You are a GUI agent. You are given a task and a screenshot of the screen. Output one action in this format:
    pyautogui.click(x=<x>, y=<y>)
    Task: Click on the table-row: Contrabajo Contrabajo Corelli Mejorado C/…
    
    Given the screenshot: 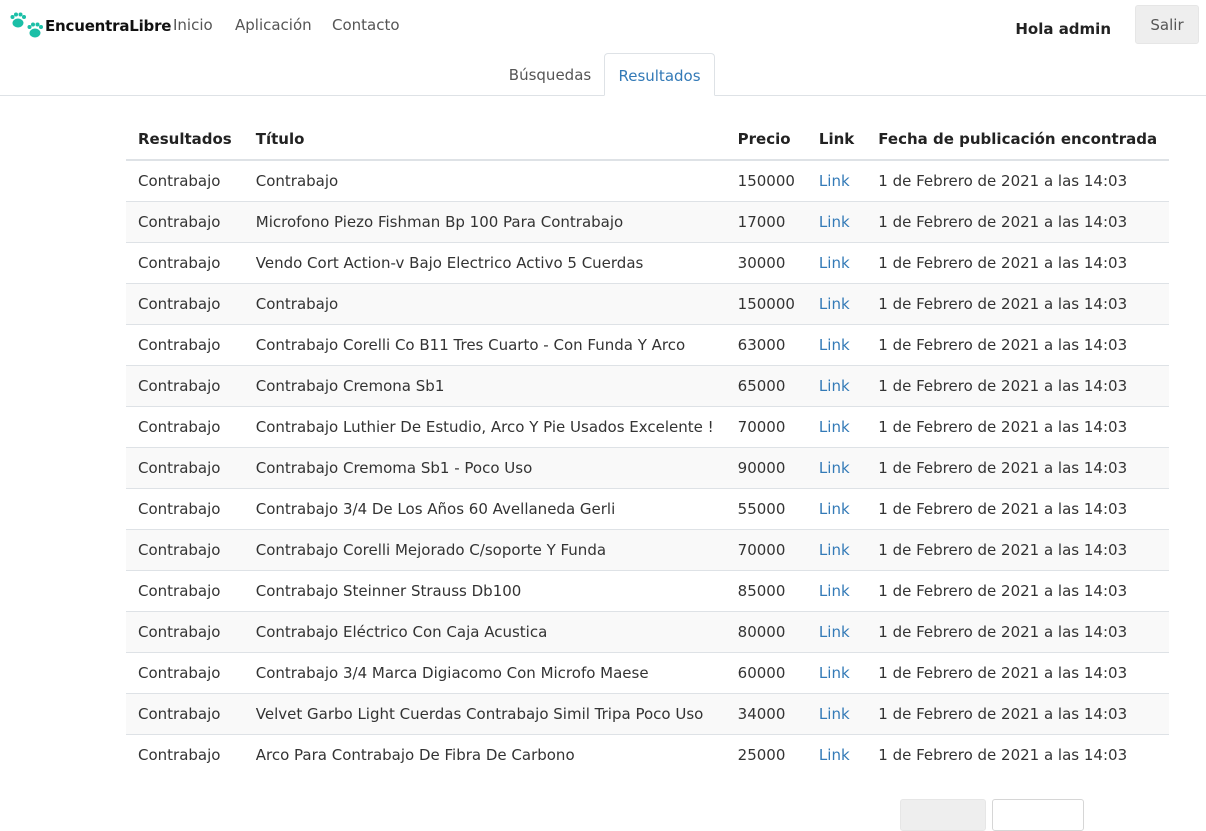 What is the action you would take?
    pyautogui.click(x=648, y=550)
    